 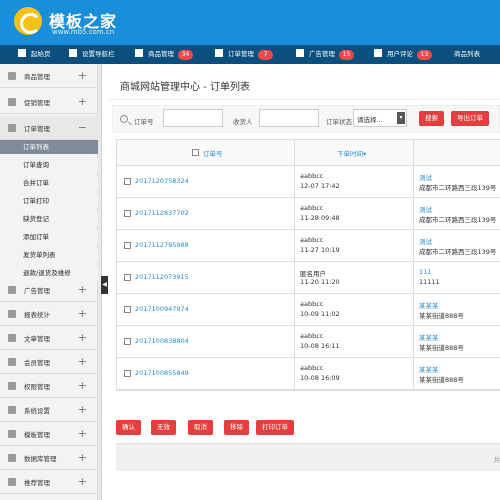 I want to click on order-id-header: 订单号, so click(x=205, y=152).